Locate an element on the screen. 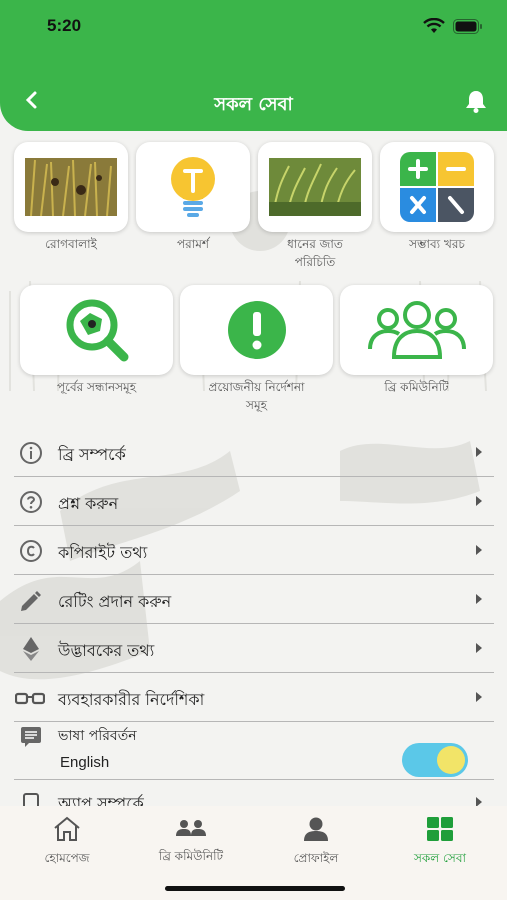 This screenshot has width=507, height=900. tab-home: হোমপেজ is located at coordinates (67, 843).